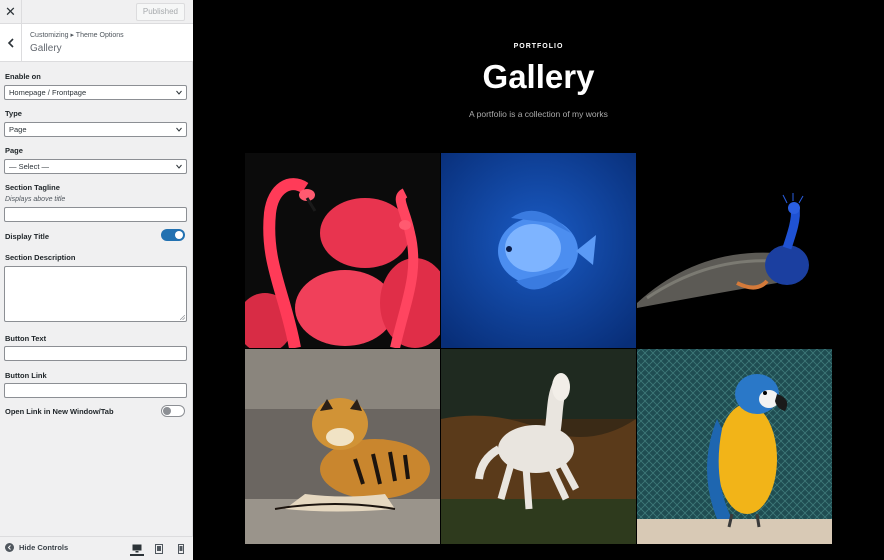 The image size is (884, 560). Describe the element at coordinates (342, 250) in the screenshot. I see `gallery-image-flamingo` at that location.